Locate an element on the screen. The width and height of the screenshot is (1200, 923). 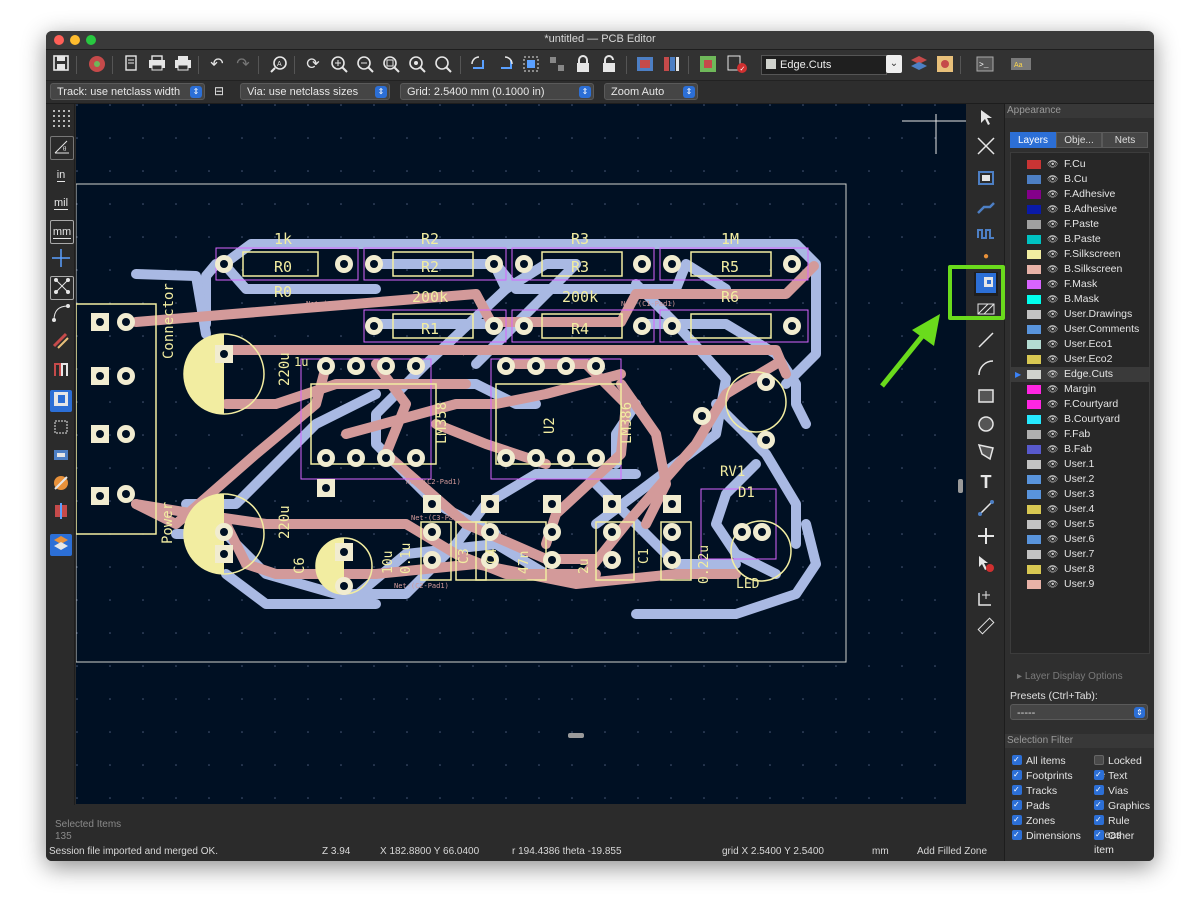
draw-polygon-icon is located at coordinates (986, 454).